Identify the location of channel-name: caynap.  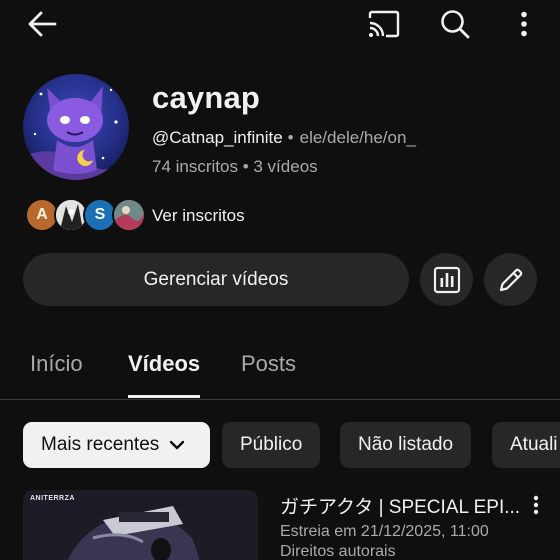
(206, 97).